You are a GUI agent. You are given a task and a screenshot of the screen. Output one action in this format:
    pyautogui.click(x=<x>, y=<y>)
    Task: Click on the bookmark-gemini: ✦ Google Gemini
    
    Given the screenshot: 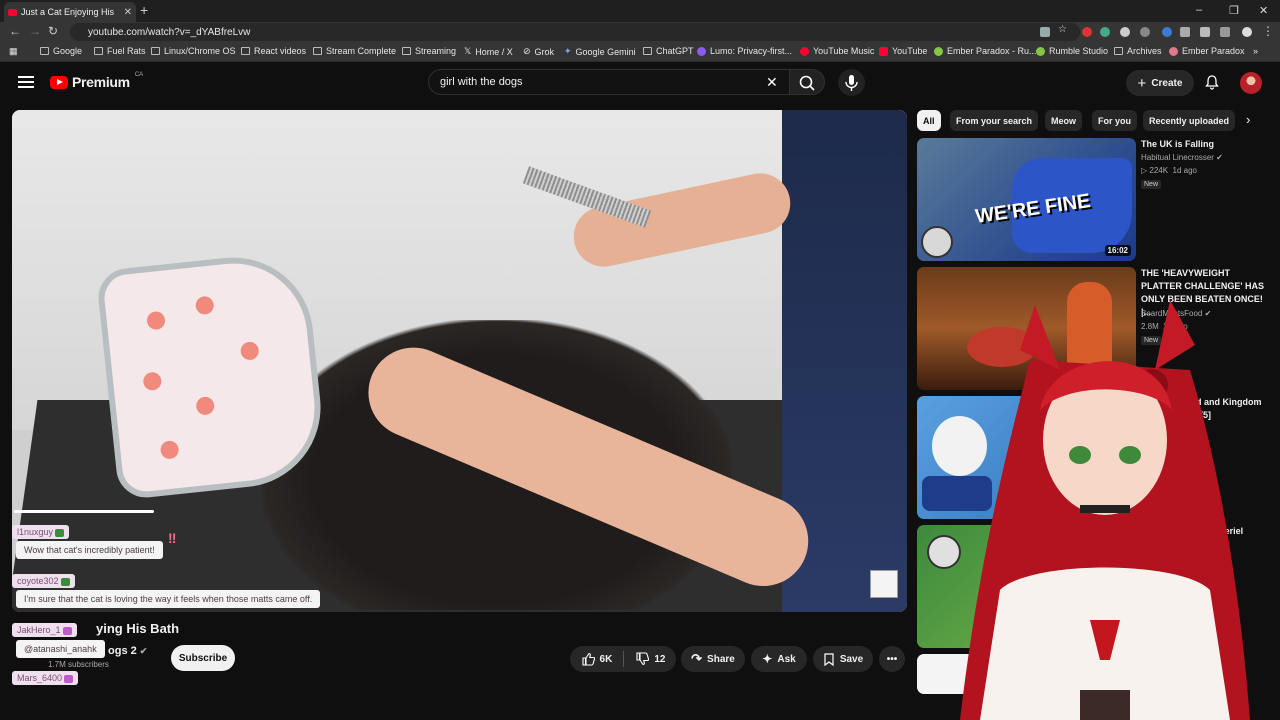 What is the action you would take?
    pyautogui.click(x=600, y=51)
    